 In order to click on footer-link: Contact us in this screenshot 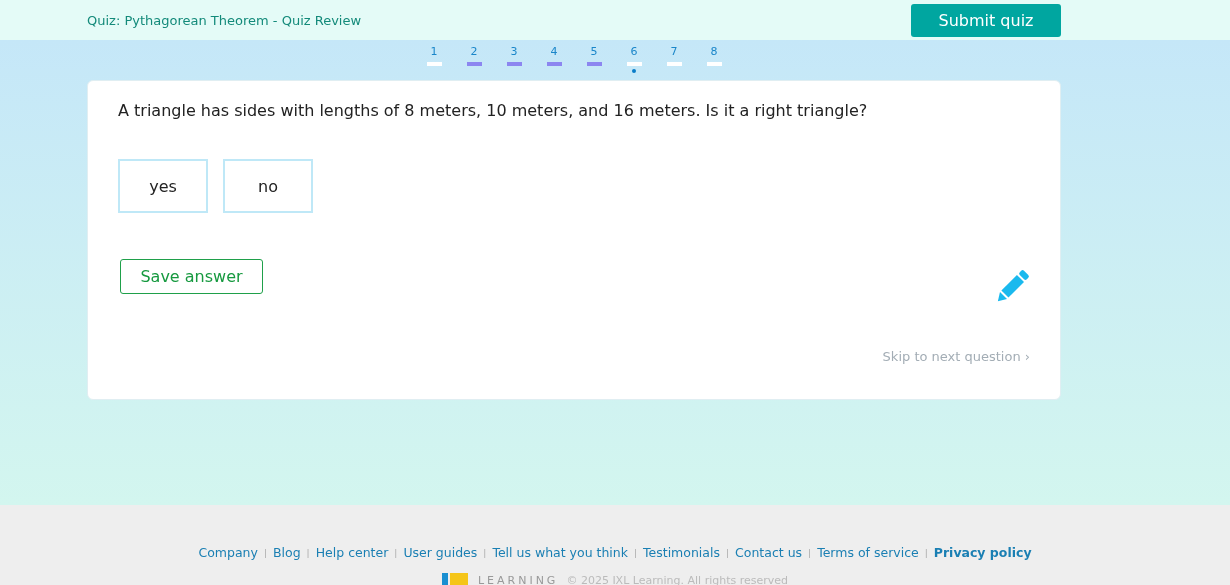, I will do `click(769, 552)`.